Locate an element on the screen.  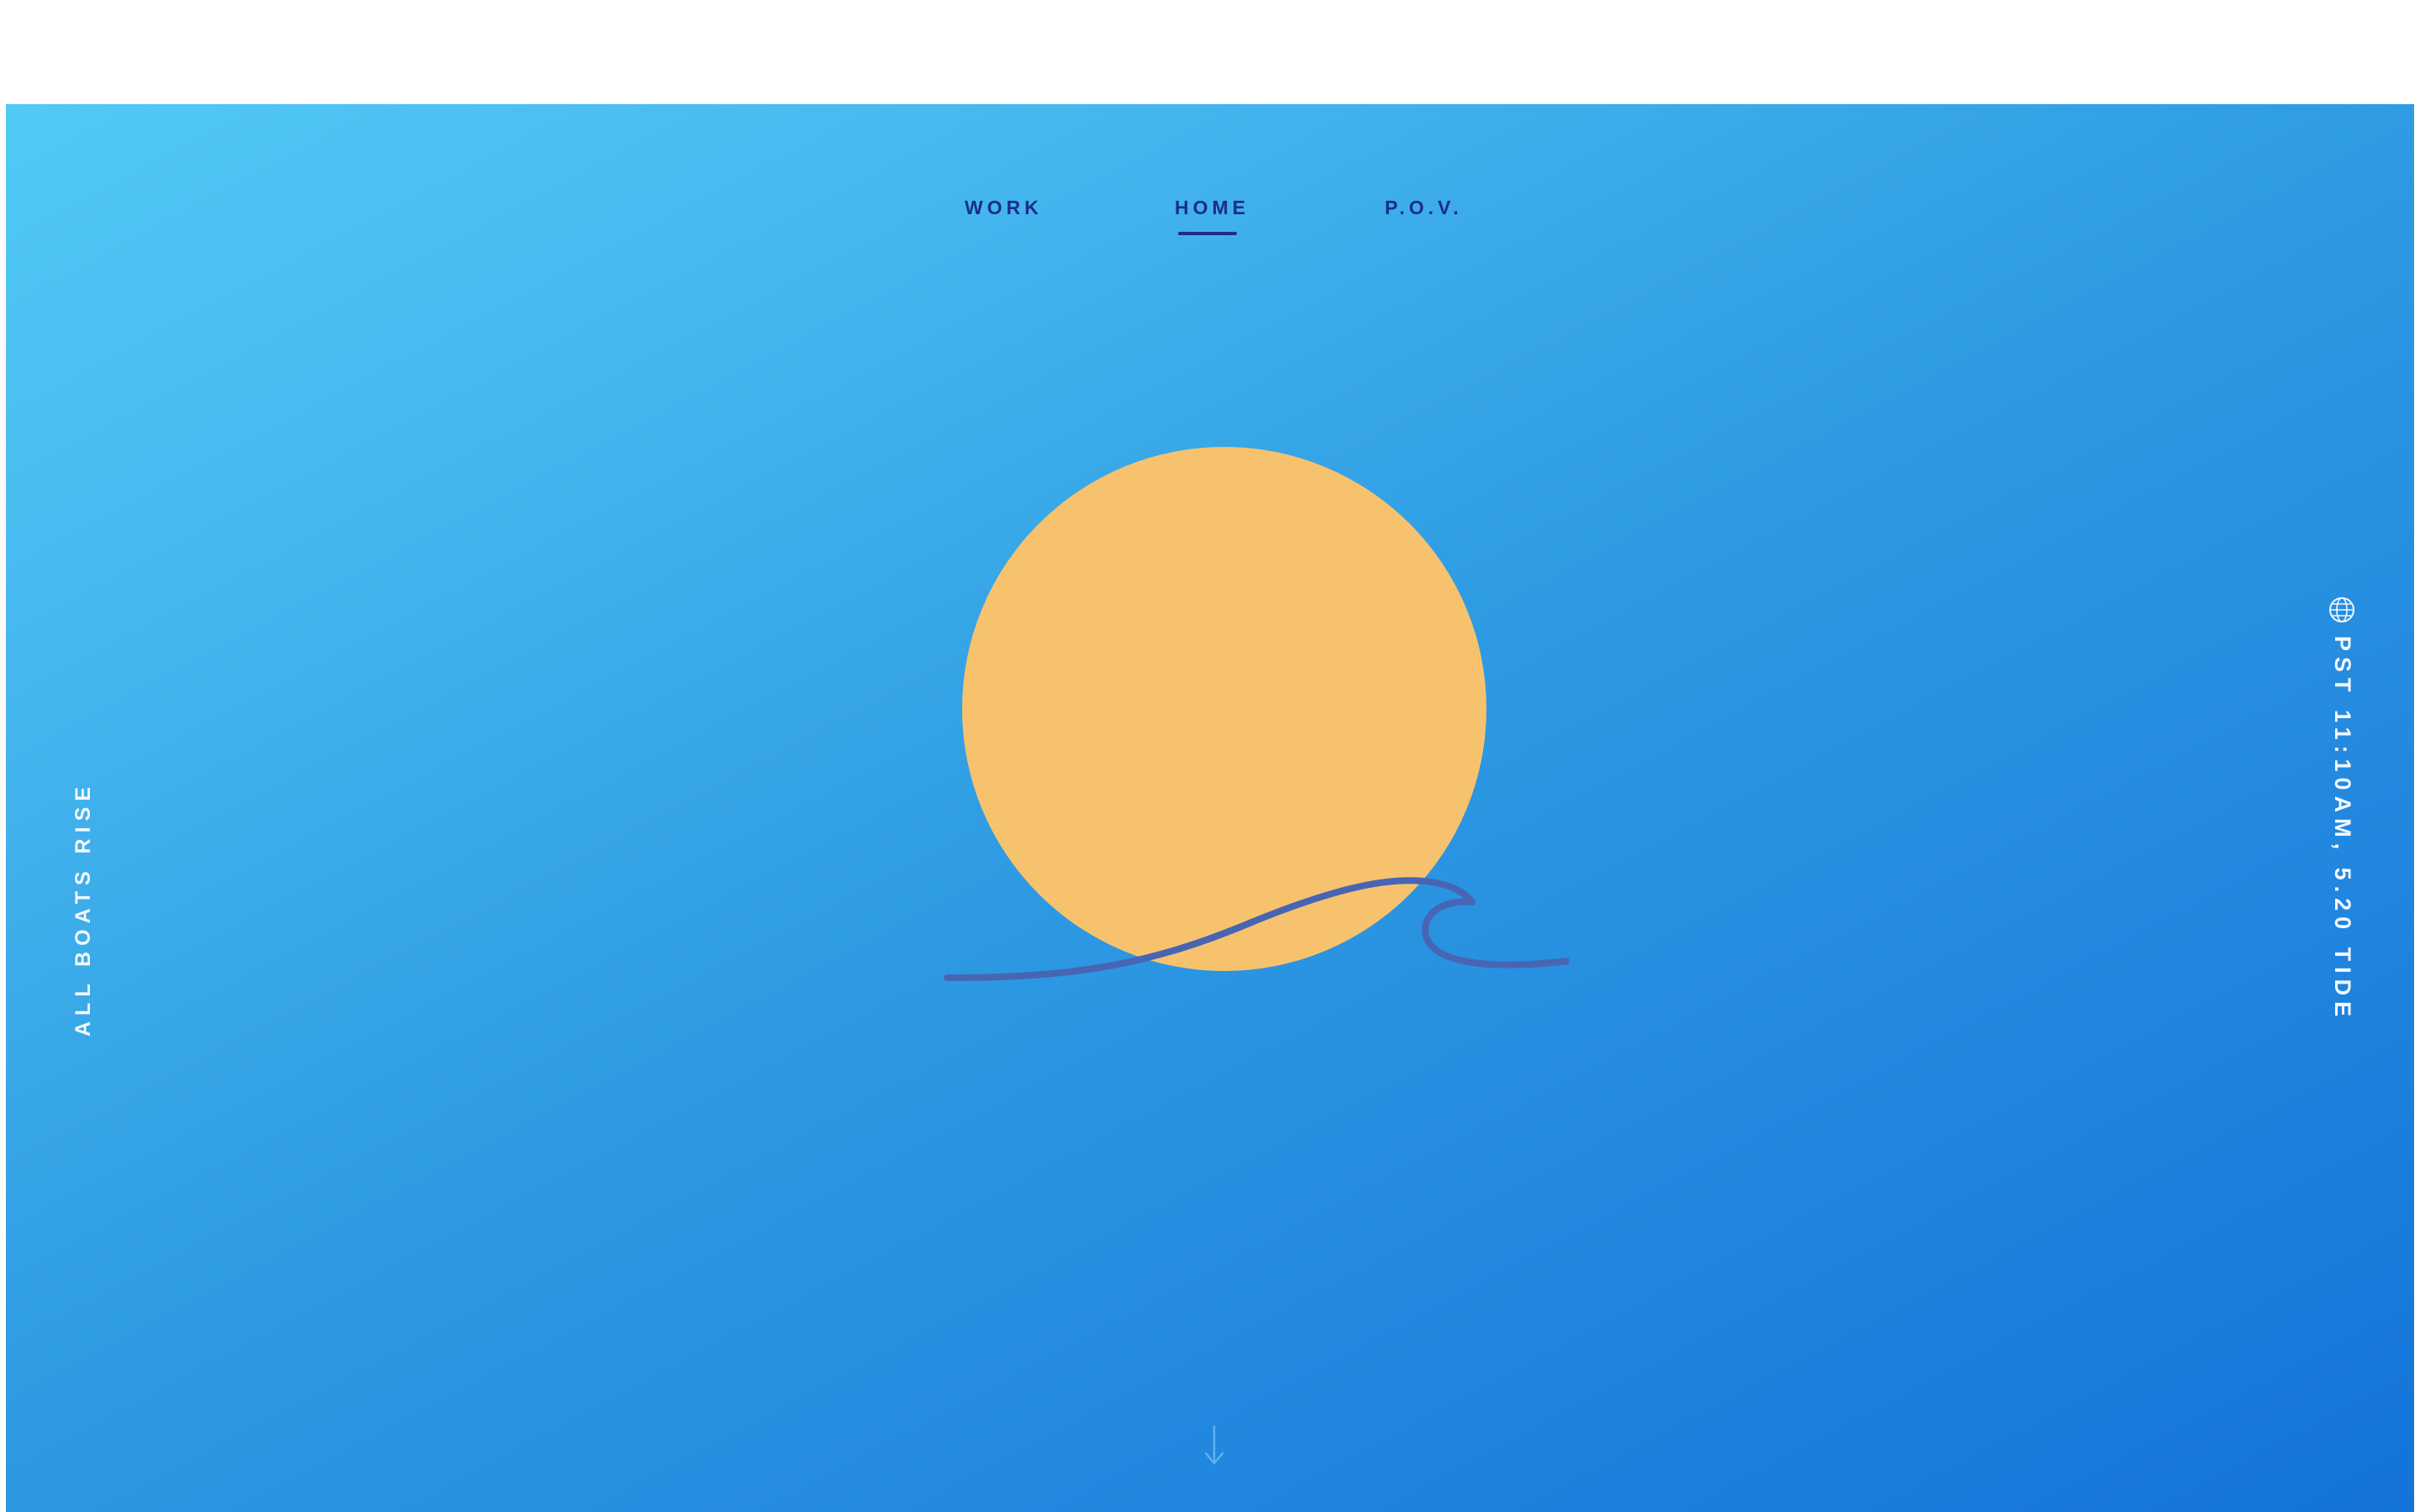
sun-shape is located at coordinates (1224, 709).